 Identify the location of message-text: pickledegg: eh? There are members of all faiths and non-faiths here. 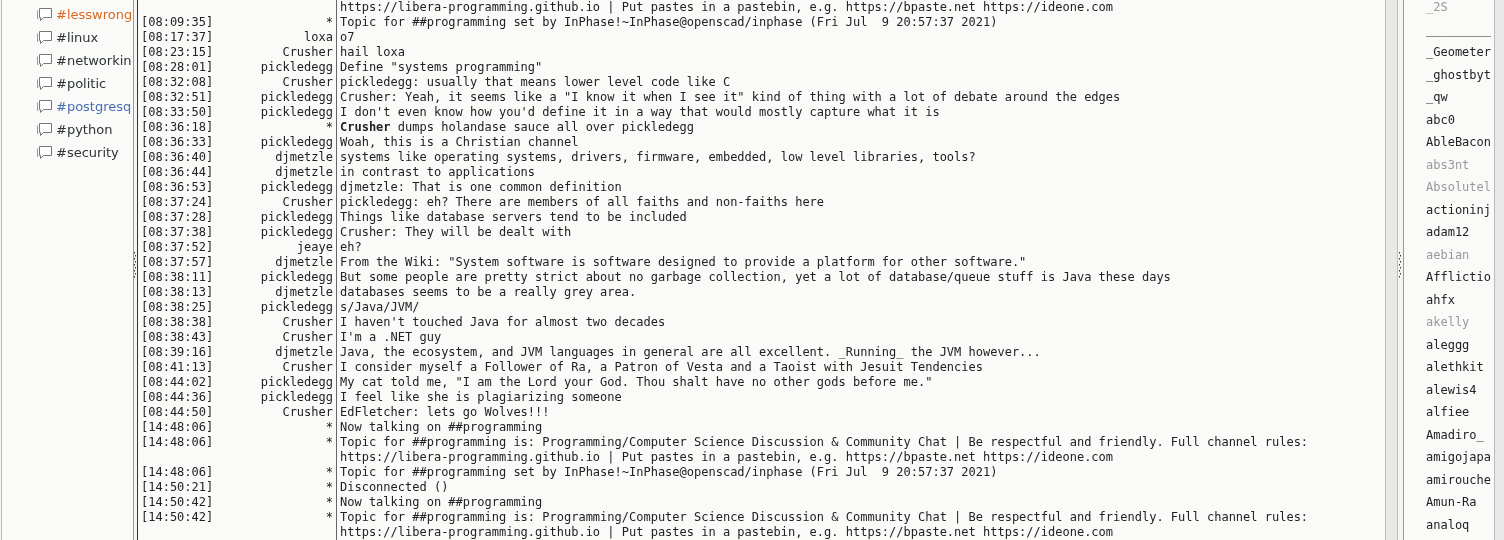
(582, 202).